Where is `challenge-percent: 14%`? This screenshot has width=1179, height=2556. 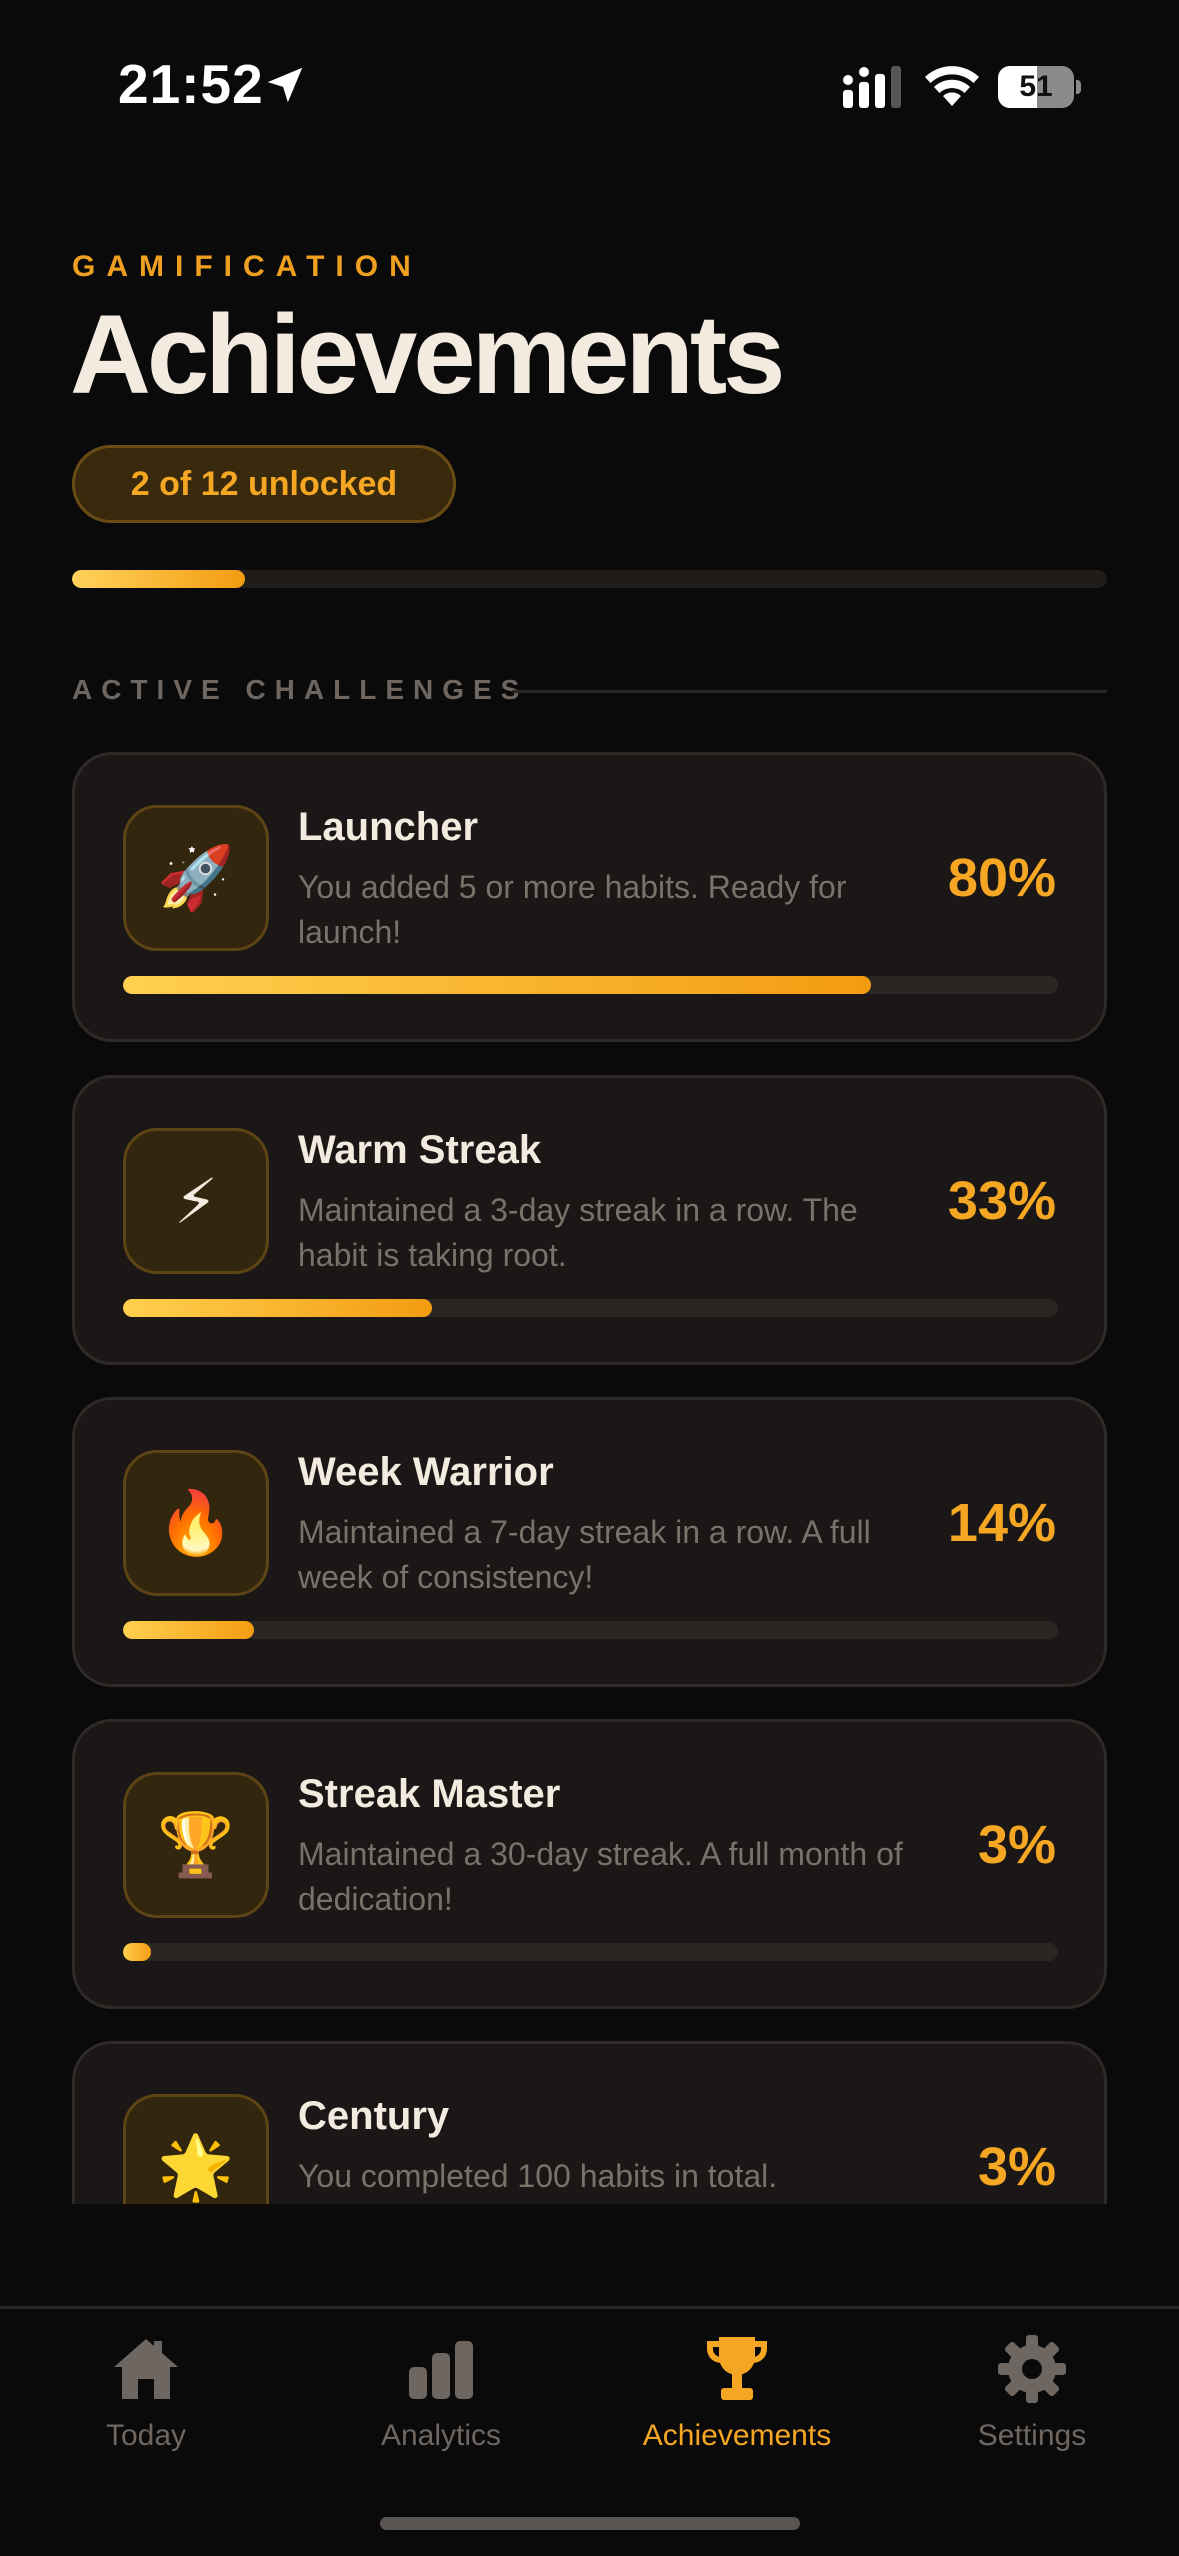
challenge-percent: 14% is located at coordinates (1001, 1523).